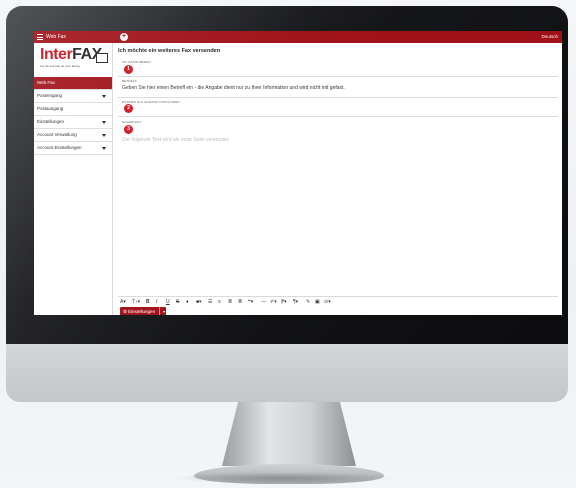 This screenshot has width=576, height=488. I want to click on highlight-button: ♦, so click(187, 302).